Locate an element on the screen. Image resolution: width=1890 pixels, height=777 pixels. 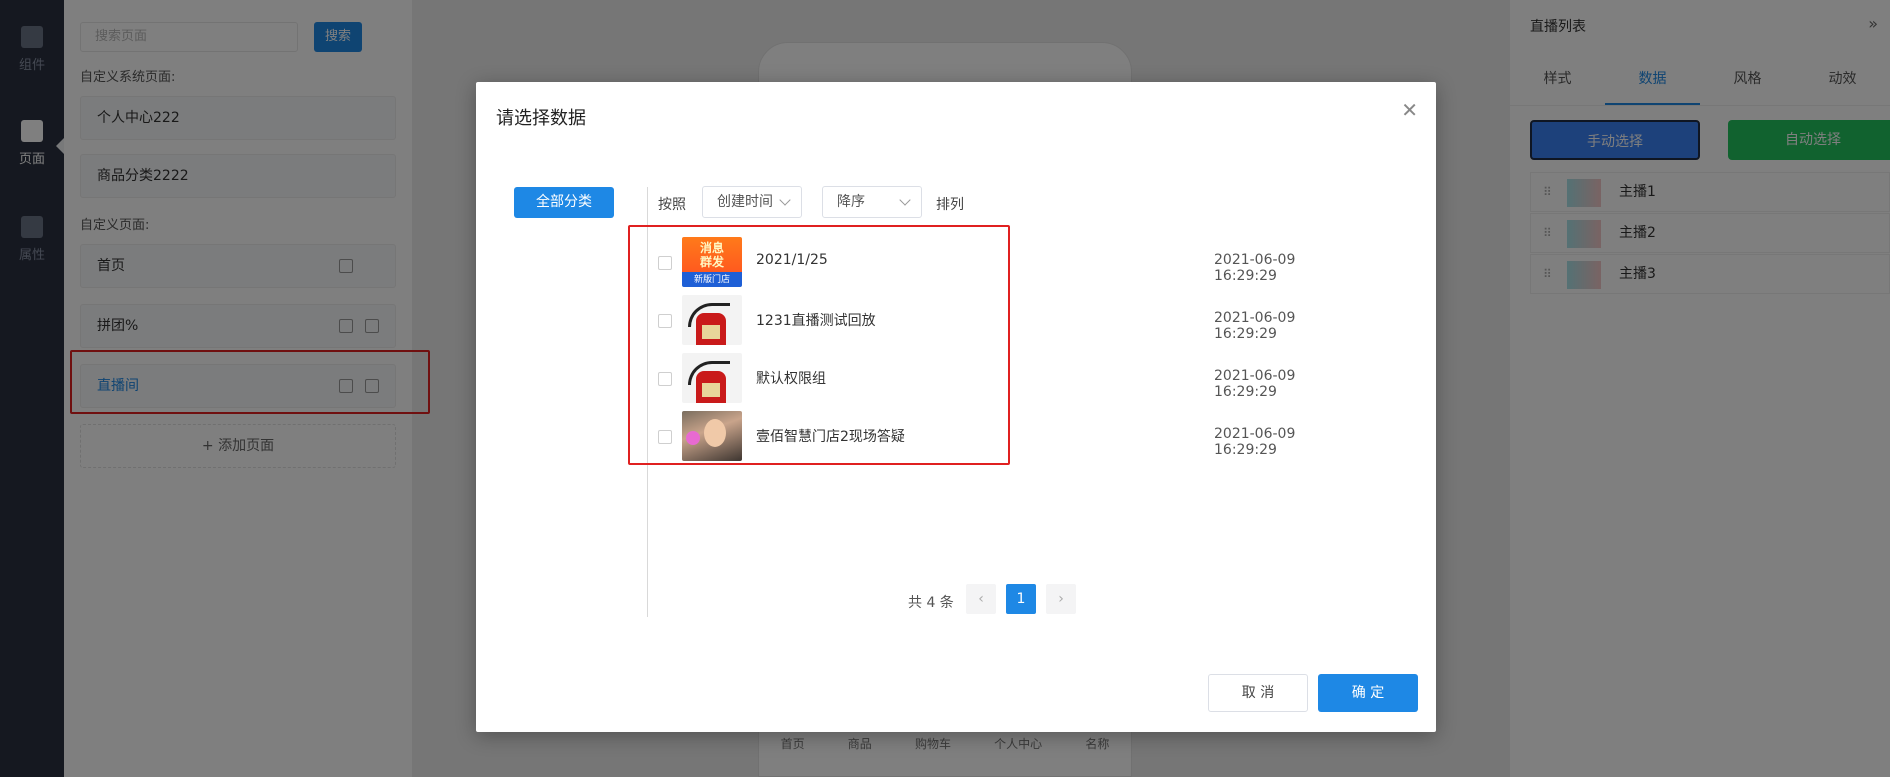
all-categories-button: 全部分类 is located at coordinates (564, 202).